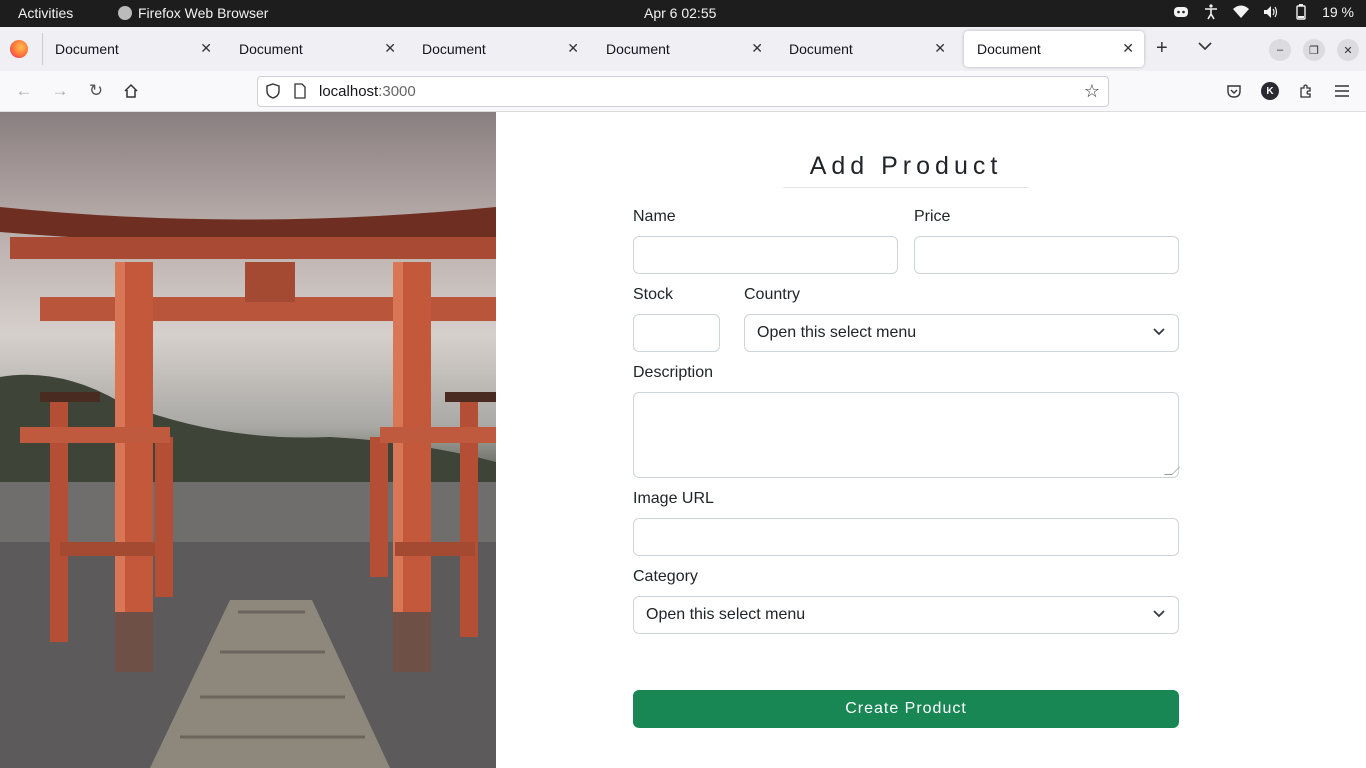  What do you see at coordinates (653, 294) in the screenshot?
I see `stock-label: Stock` at bounding box center [653, 294].